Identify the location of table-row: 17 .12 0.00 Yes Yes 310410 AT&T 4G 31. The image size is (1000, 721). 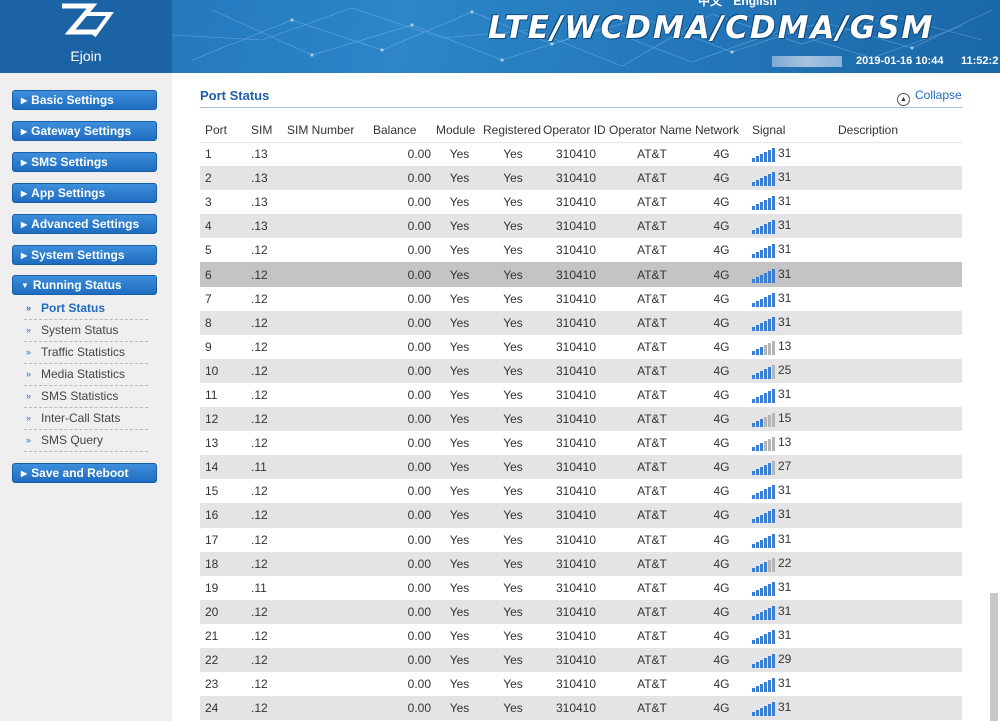
(581, 540).